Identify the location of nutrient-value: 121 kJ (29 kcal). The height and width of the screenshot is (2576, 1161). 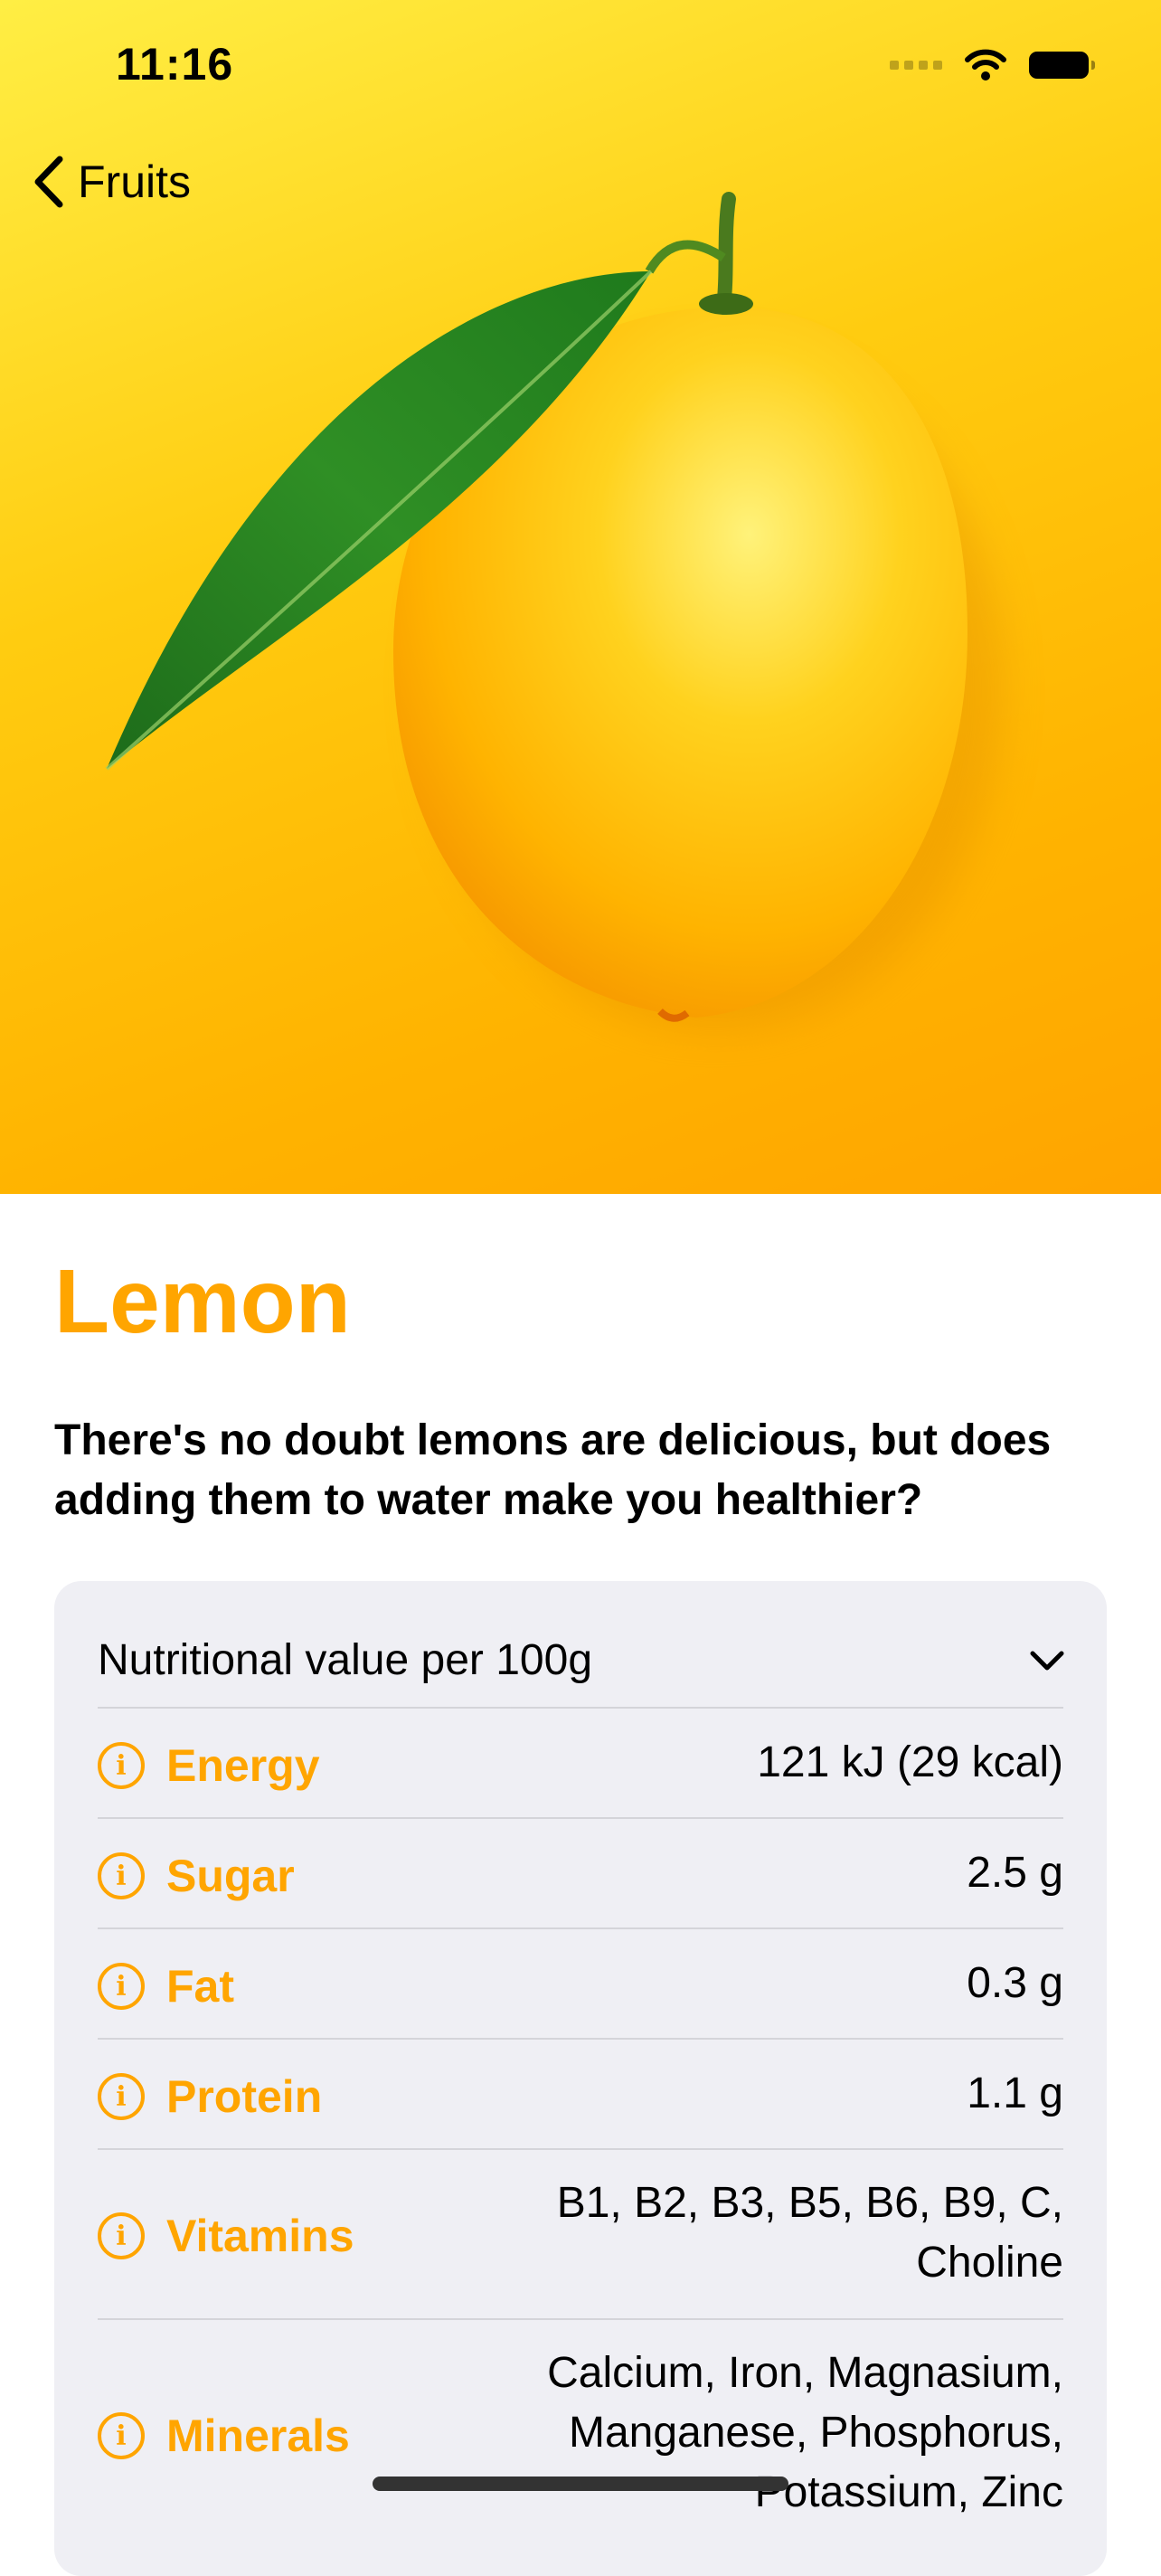
(910, 1762).